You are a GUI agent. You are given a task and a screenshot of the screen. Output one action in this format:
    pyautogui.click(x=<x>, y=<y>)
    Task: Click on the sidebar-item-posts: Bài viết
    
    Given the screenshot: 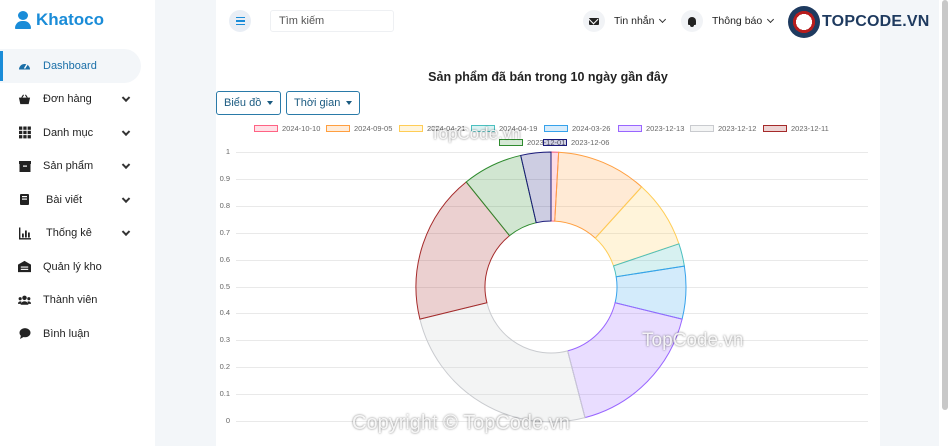 What is the action you would take?
    pyautogui.click(x=77, y=200)
    